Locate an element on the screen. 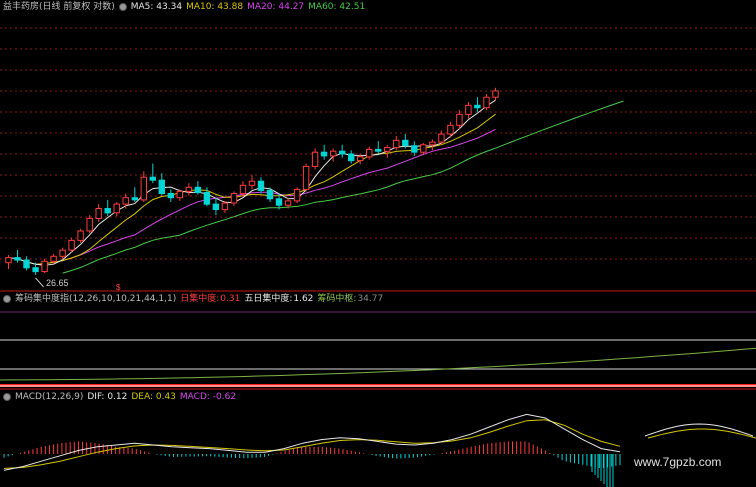  ma60-line is located at coordinates (279, 210).